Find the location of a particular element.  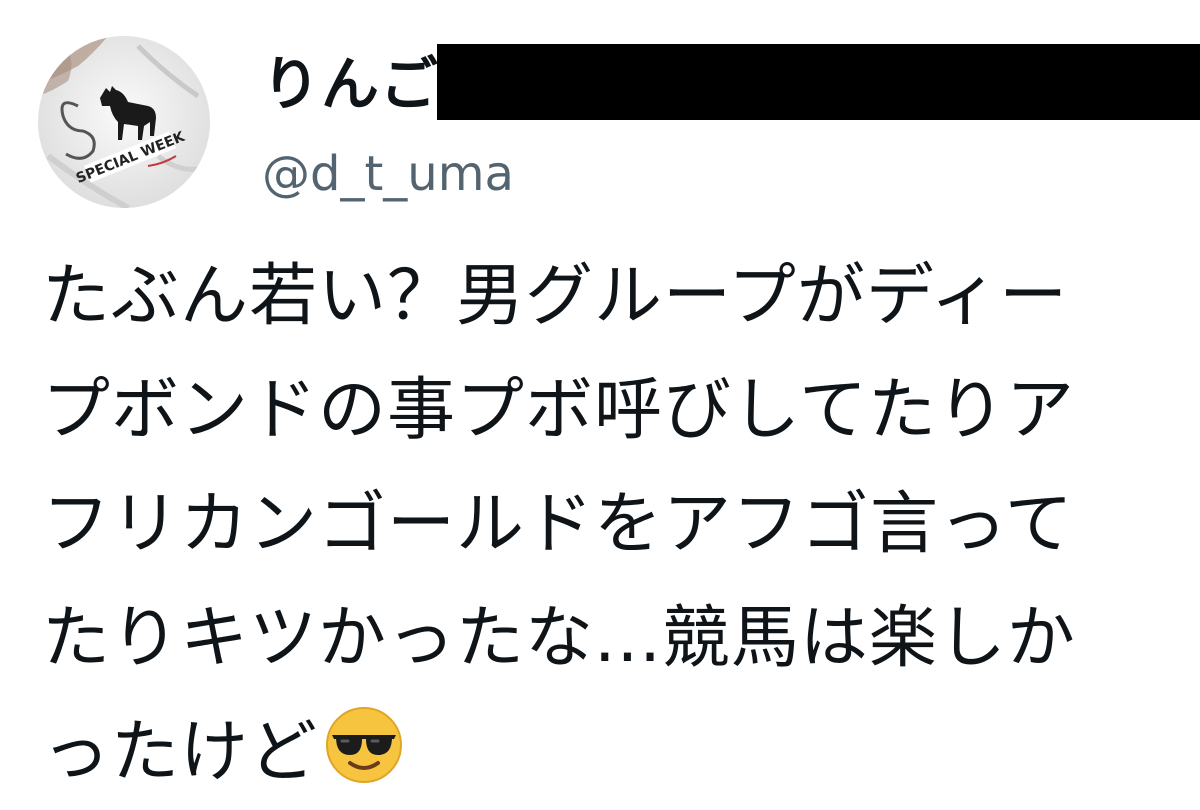

redaction-bar is located at coordinates (818, 82).